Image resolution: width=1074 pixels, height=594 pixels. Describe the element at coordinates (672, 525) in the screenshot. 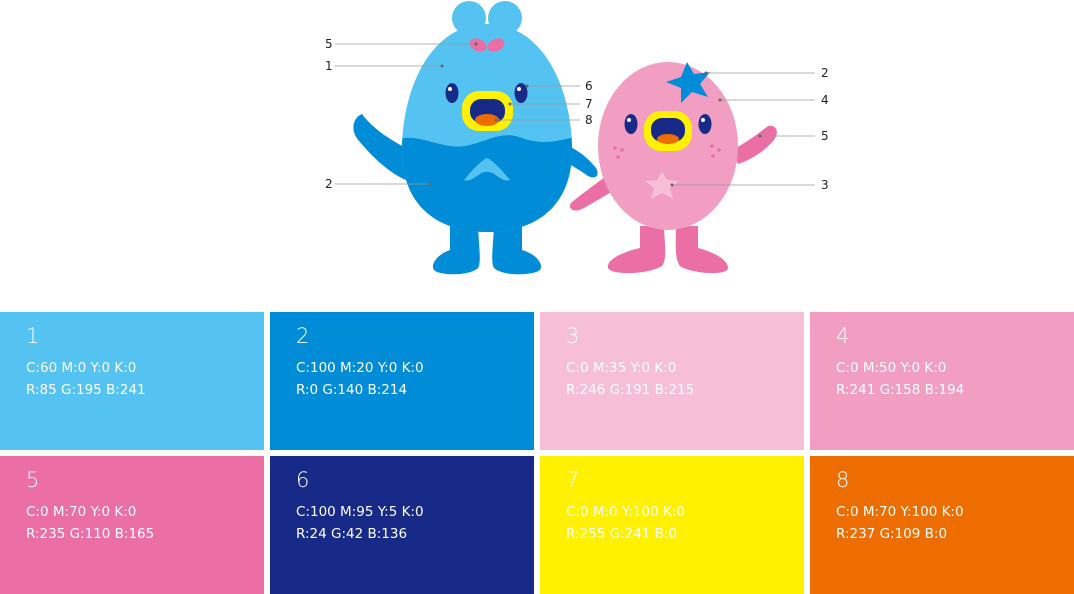

I see `color-swatch: 7 C:0 M:0 Y:100 K:0 R:255 G:241 B:0` at that location.